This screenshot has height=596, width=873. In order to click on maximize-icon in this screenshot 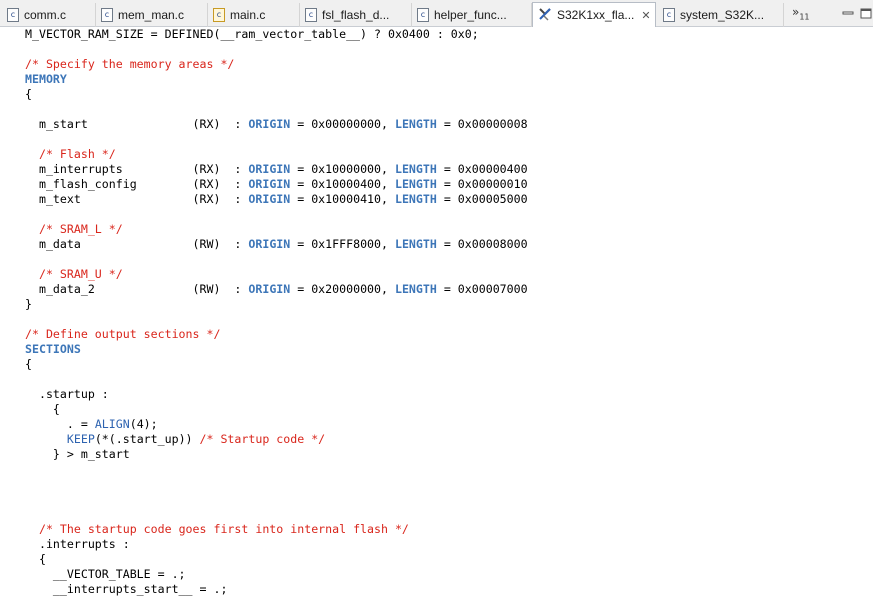, I will do `click(866, 13)`.